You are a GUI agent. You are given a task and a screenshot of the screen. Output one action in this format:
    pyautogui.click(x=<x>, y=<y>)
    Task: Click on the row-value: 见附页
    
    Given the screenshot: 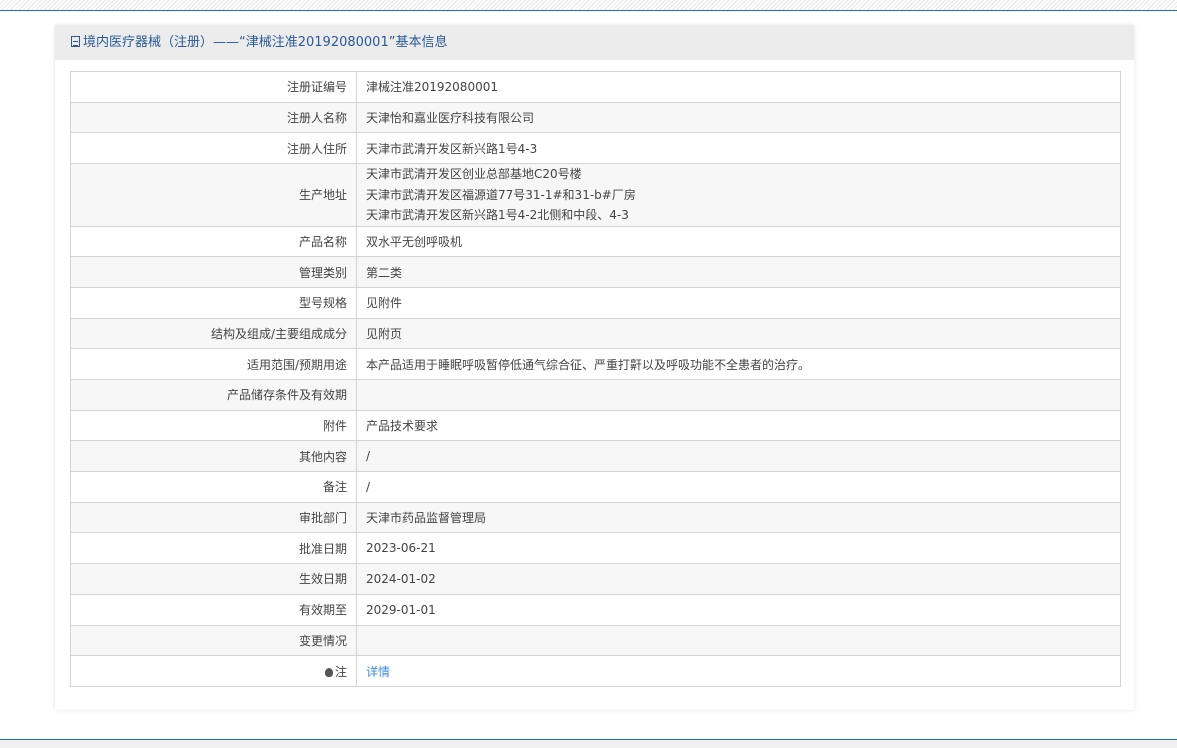 What is the action you would take?
    pyautogui.click(x=738, y=333)
    